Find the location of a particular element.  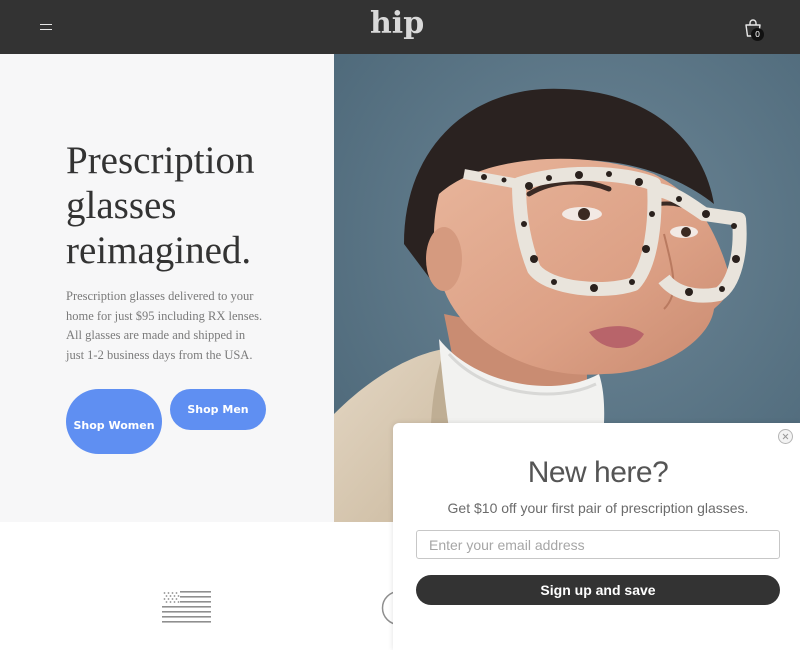

email-field is located at coordinates (598, 544).